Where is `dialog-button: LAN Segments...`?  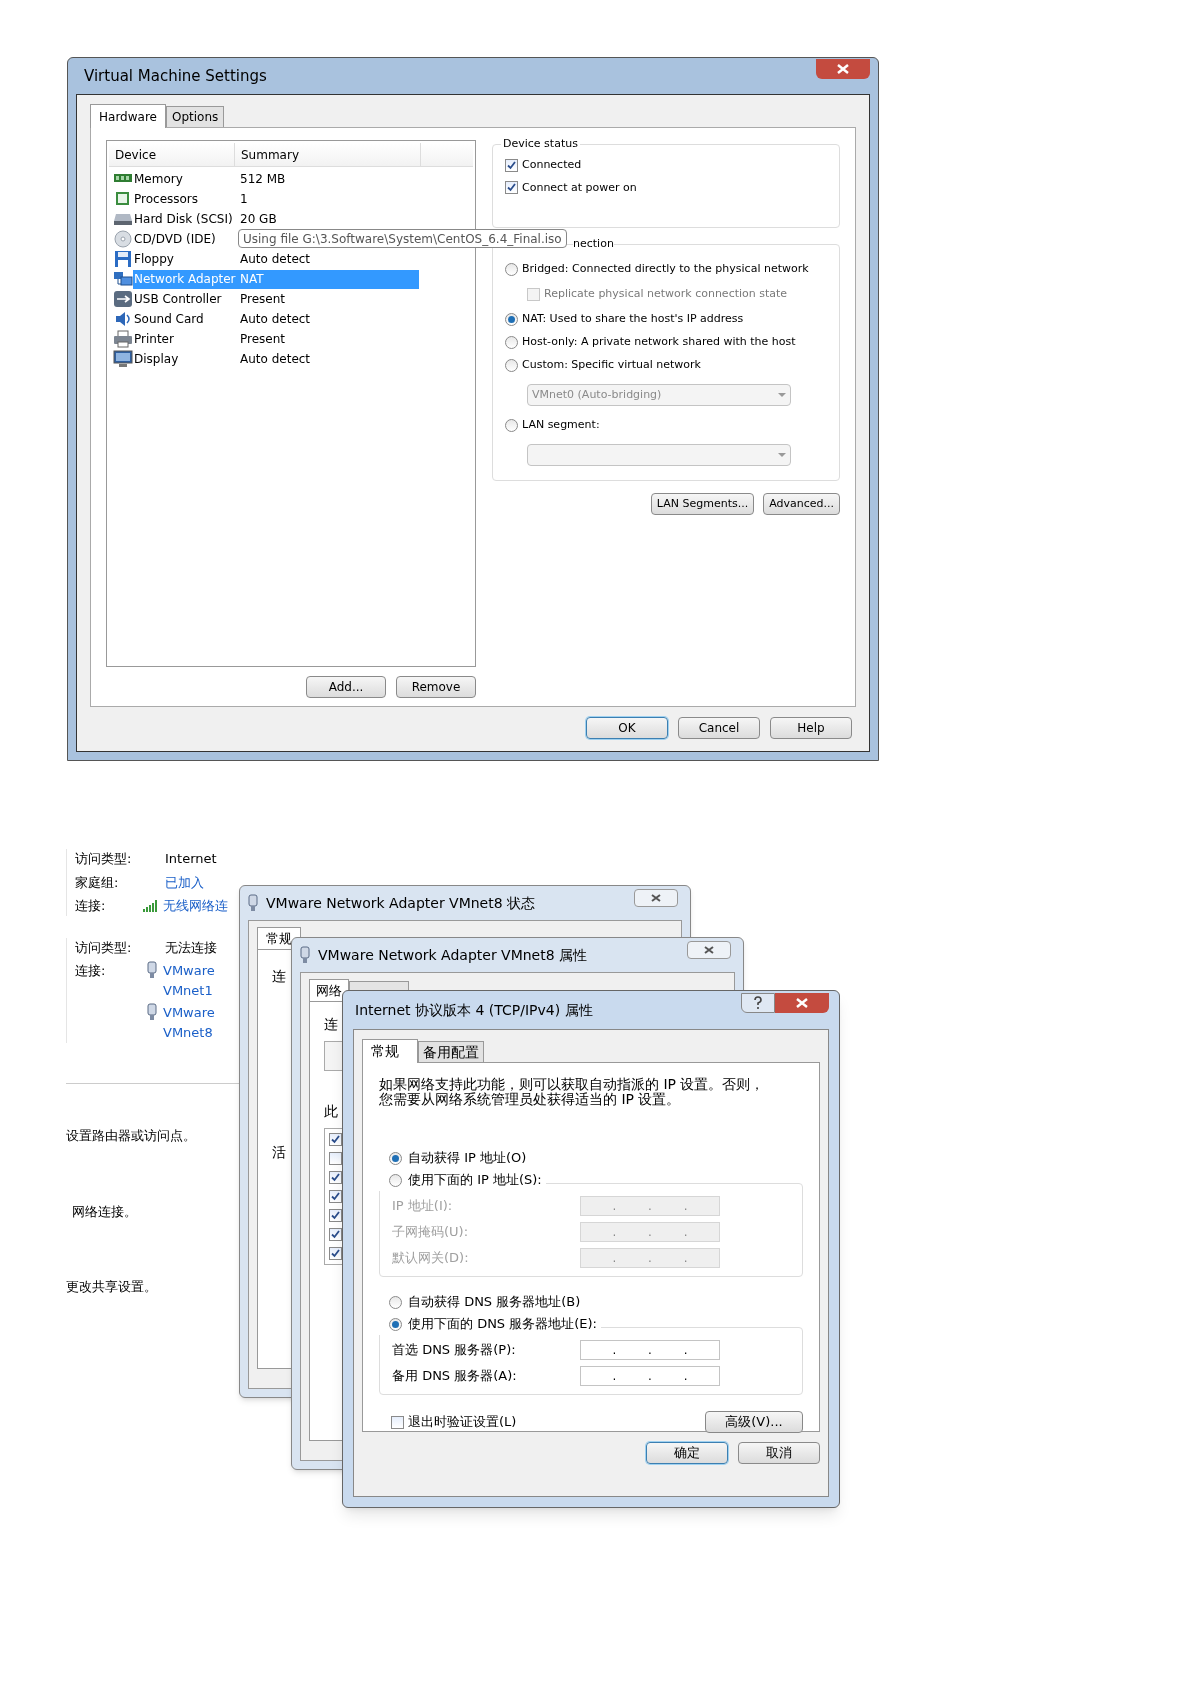 dialog-button: LAN Segments... is located at coordinates (702, 504).